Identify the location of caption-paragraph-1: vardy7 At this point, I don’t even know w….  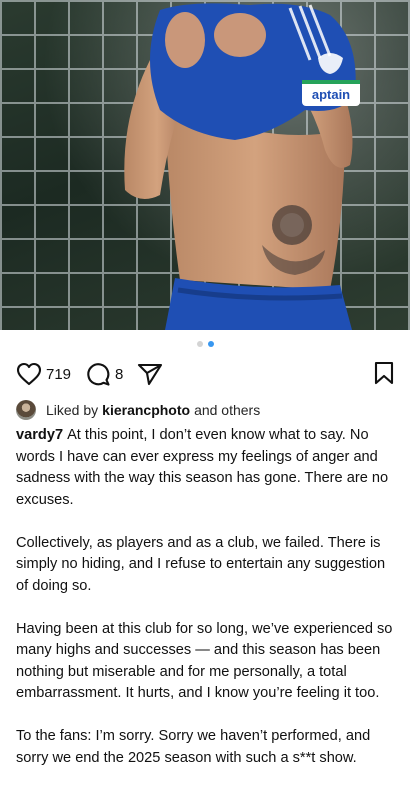
(207, 468).